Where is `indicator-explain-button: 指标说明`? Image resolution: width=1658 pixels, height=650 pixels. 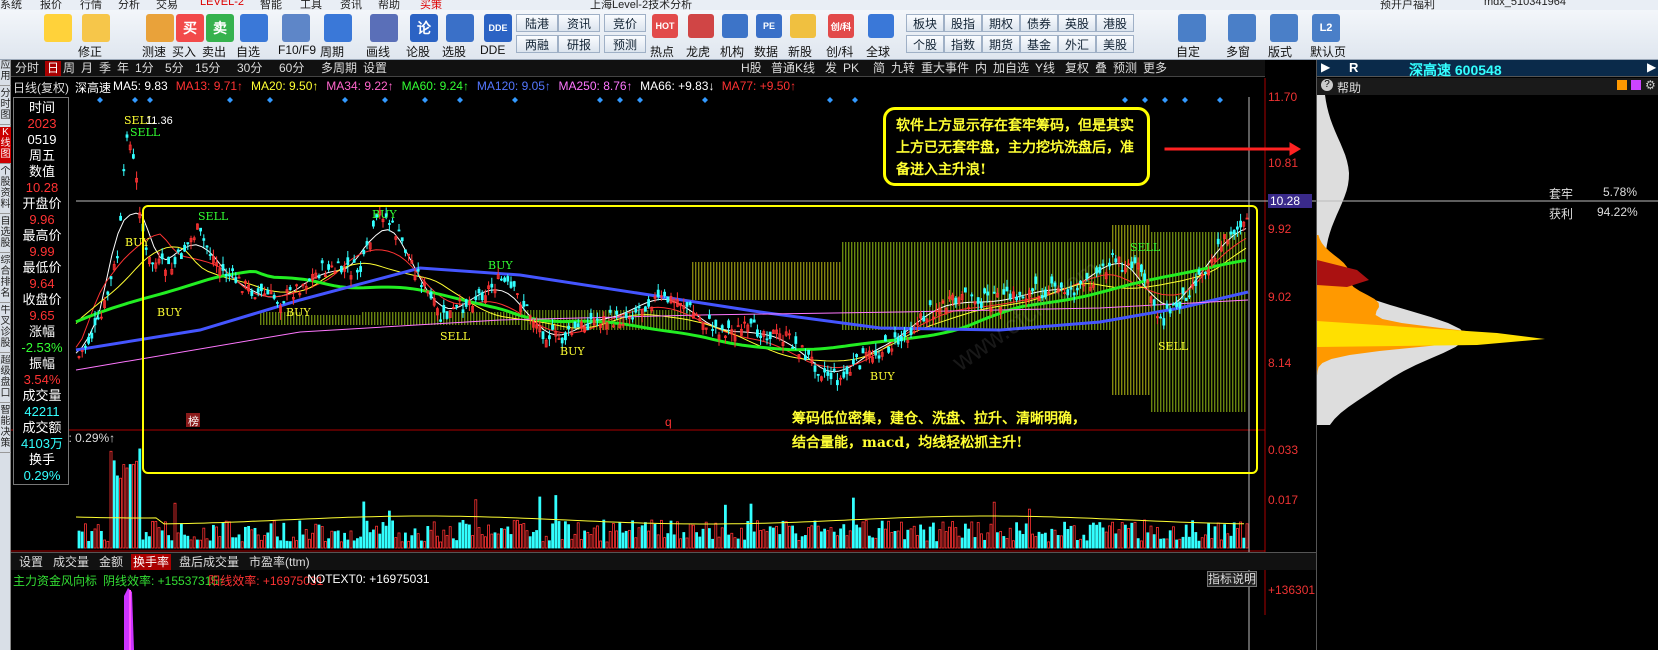 indicator-explain-button: 指标说明 is located at coordinates (1232, 579).